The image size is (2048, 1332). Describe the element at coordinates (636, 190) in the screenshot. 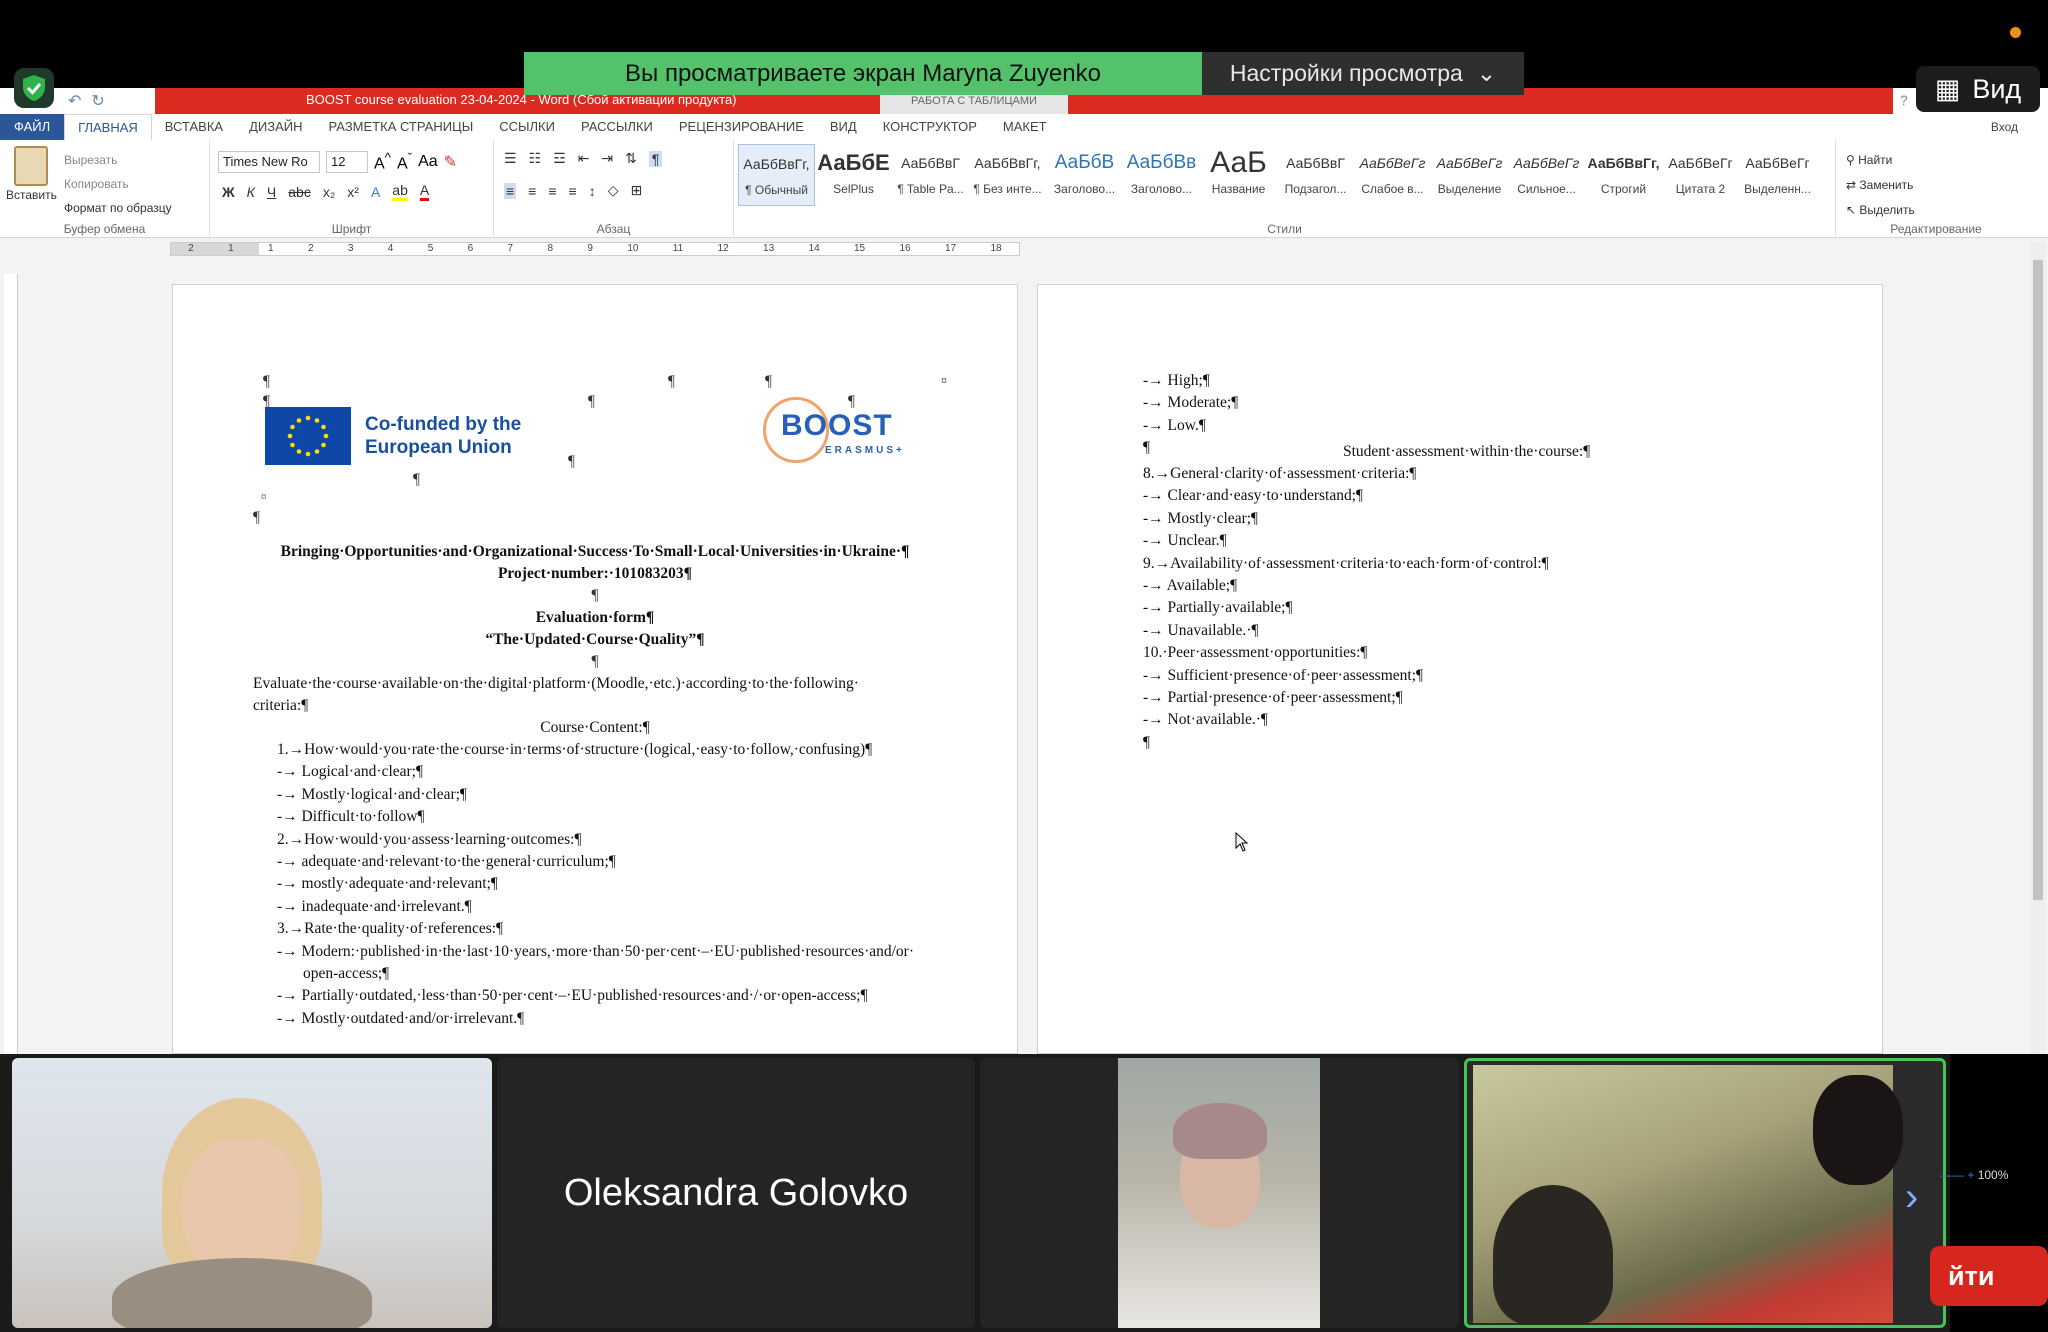

I see `borders-icon: ⊞` at that location.